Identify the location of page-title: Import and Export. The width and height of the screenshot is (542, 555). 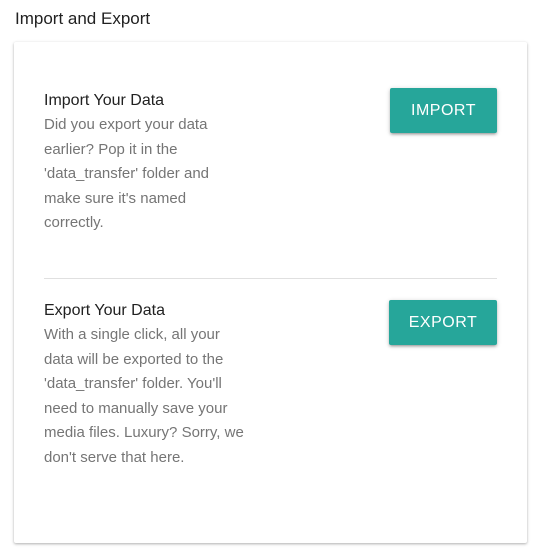
(83, 18).